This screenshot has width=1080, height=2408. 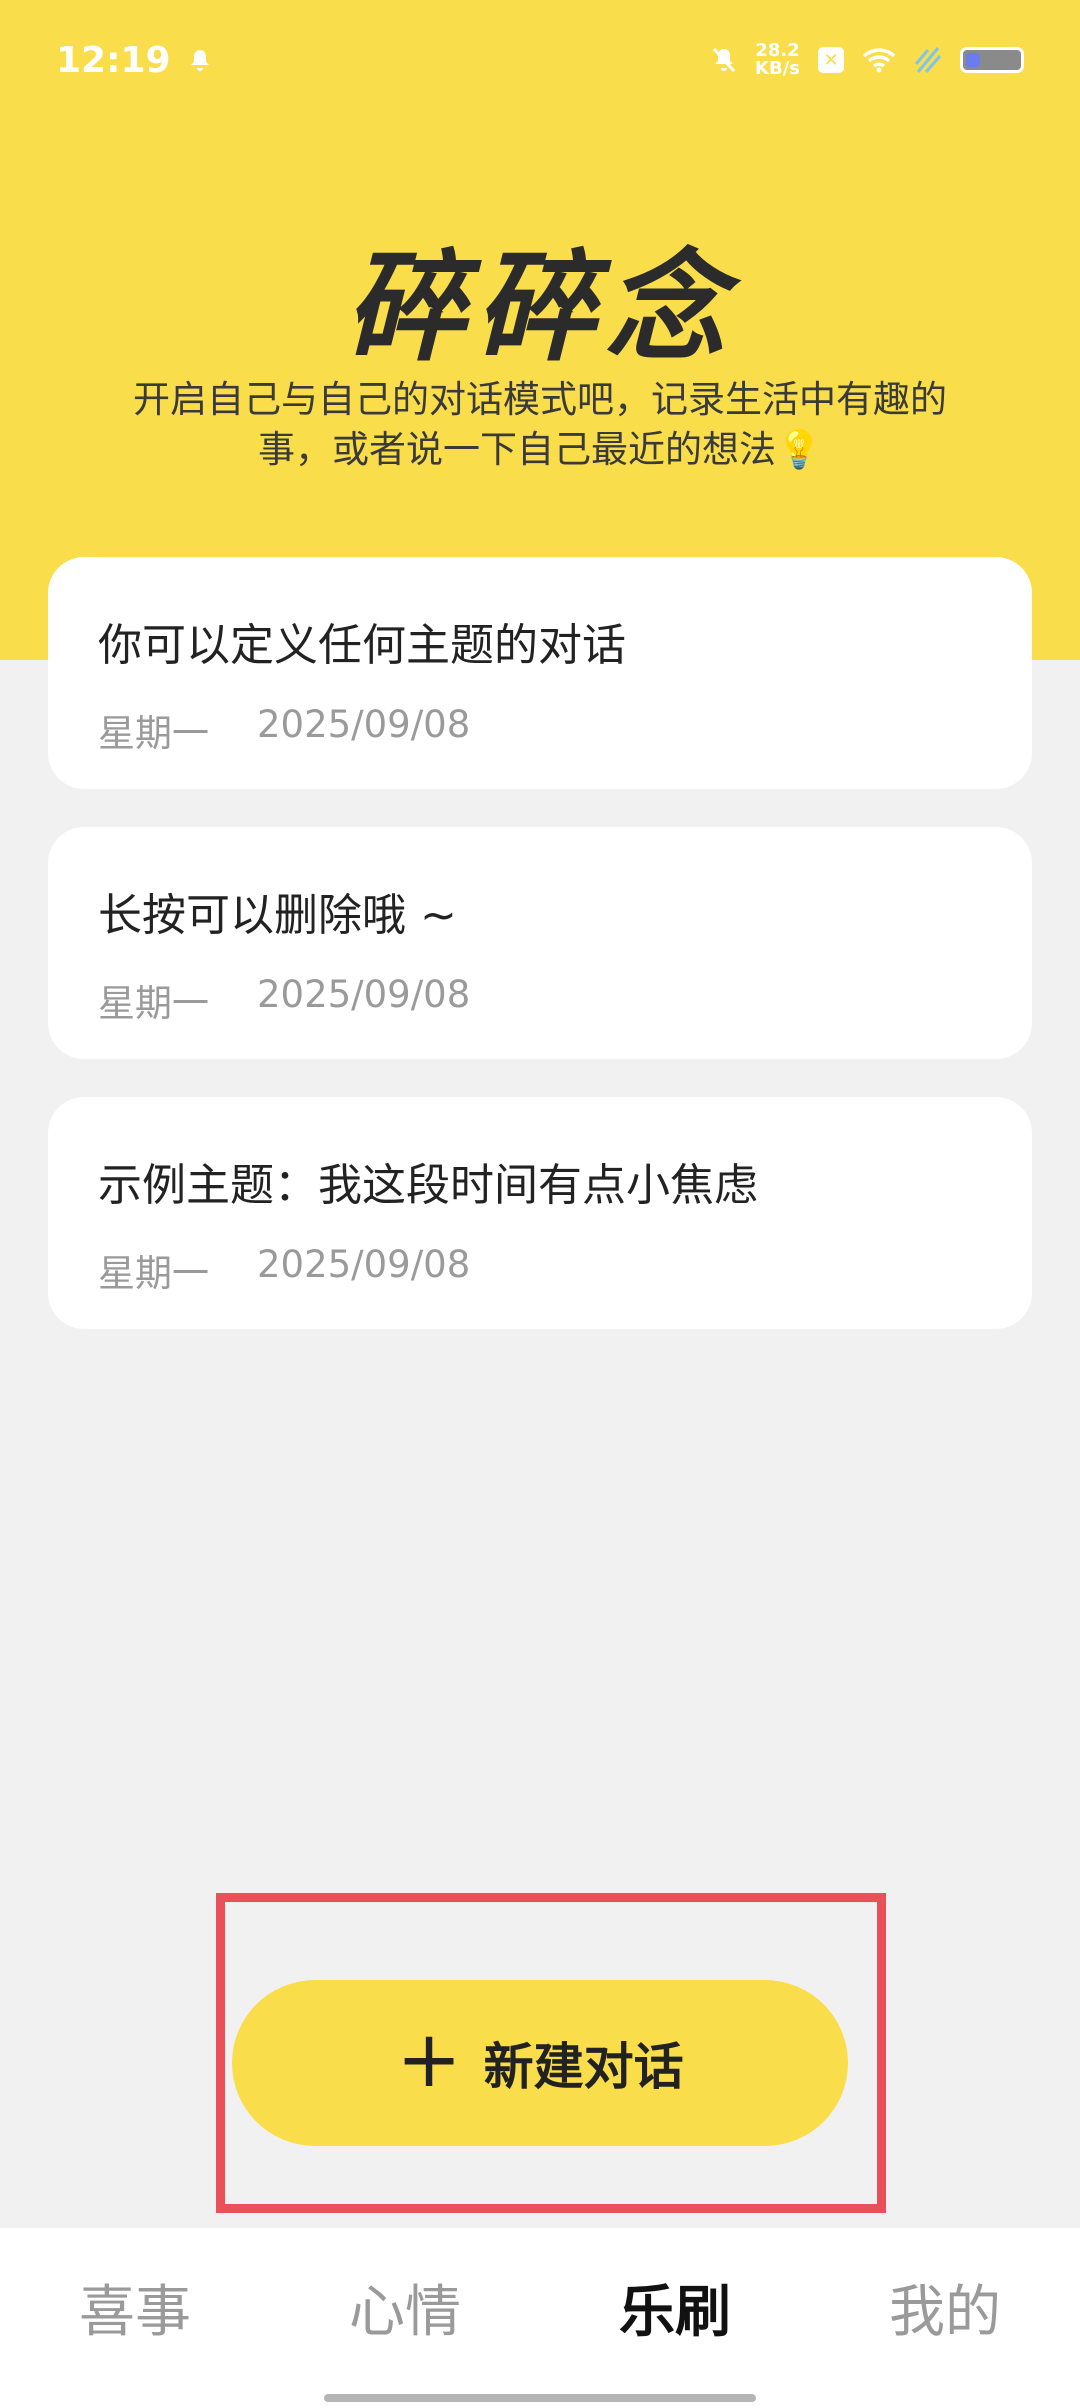 What do you see at coordinates (540, 2398) in the screenshot?
I see `home-indicator` at bounding box center [540, 2398].